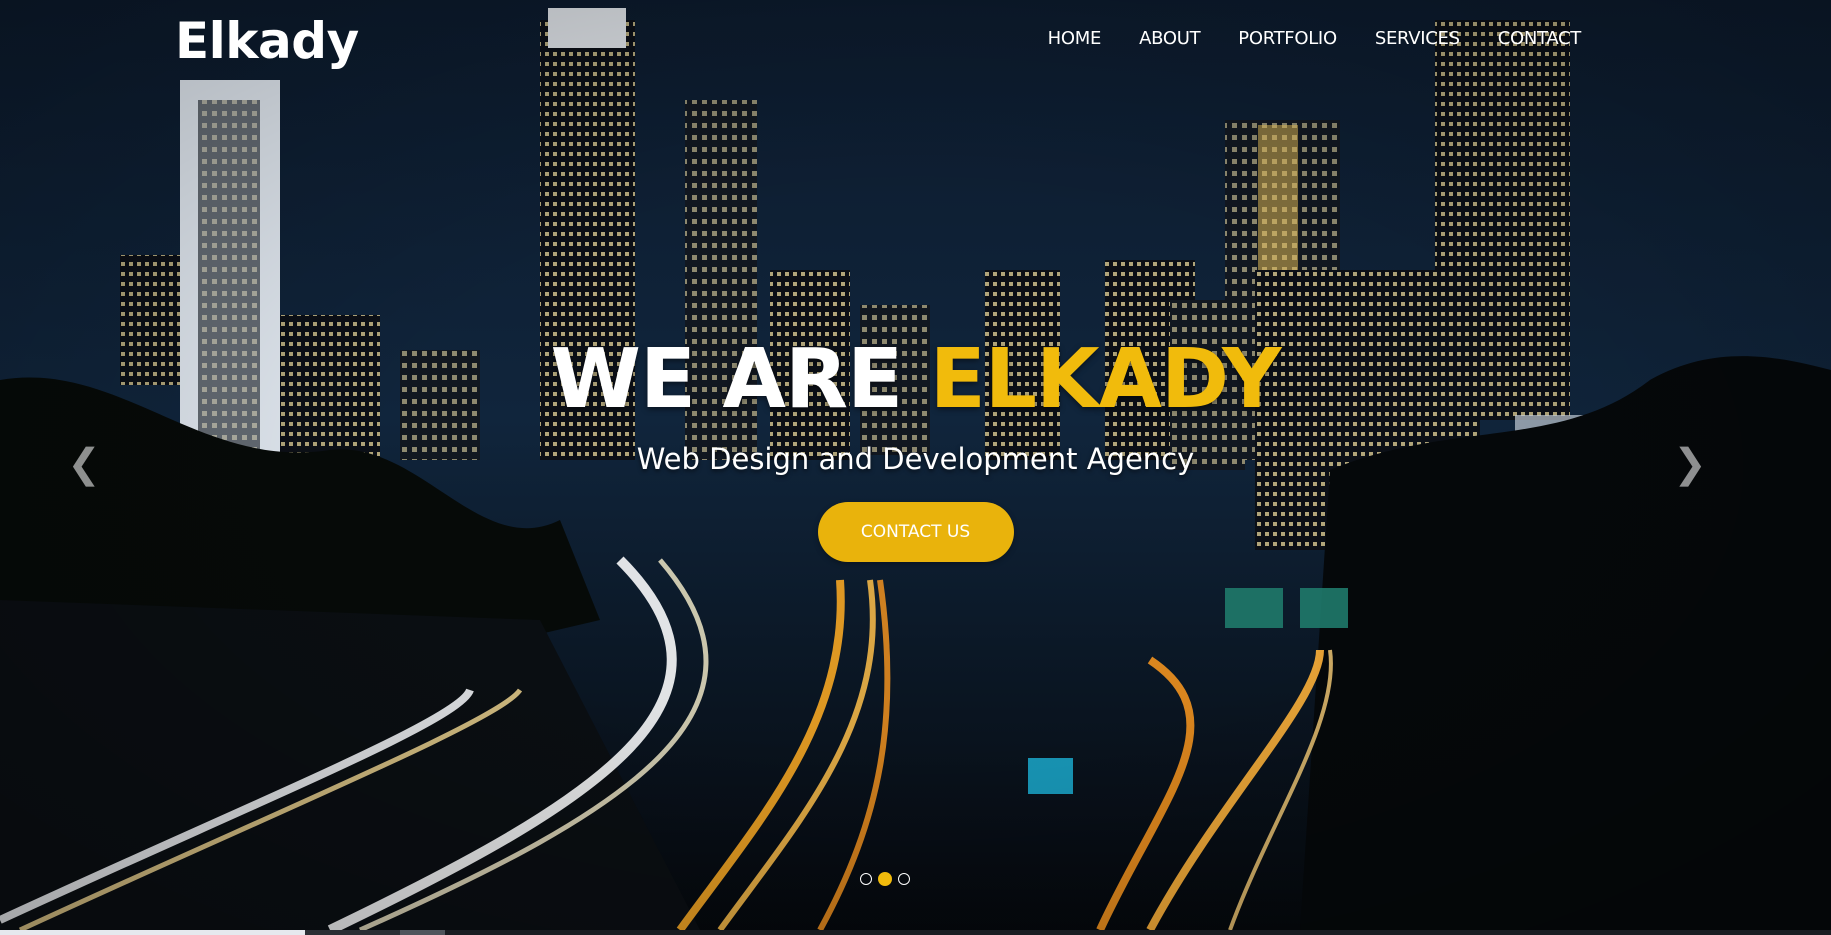  Describe the element at coordinates (915, 532) in the screenshot. I see `contact-us-button: CONTACT US` at that location.